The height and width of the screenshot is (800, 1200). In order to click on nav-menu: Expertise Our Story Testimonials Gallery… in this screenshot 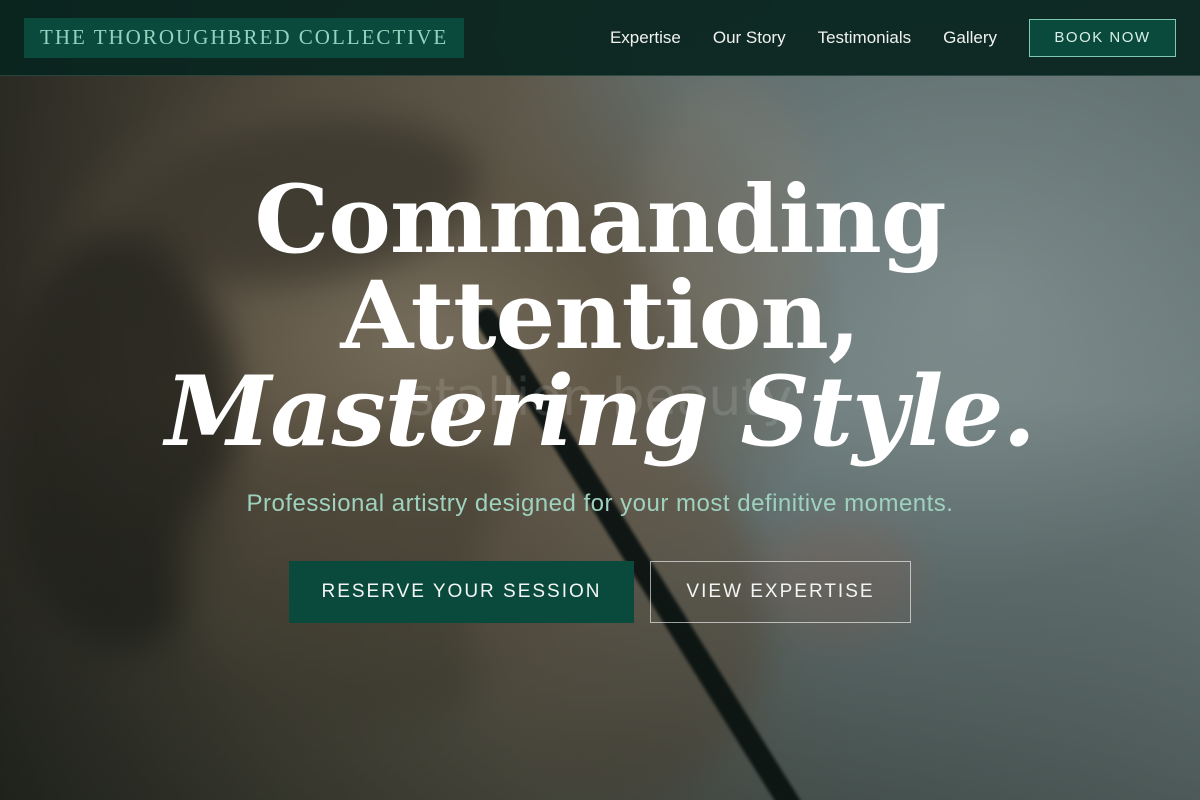, I will do `click(893, 37)`.